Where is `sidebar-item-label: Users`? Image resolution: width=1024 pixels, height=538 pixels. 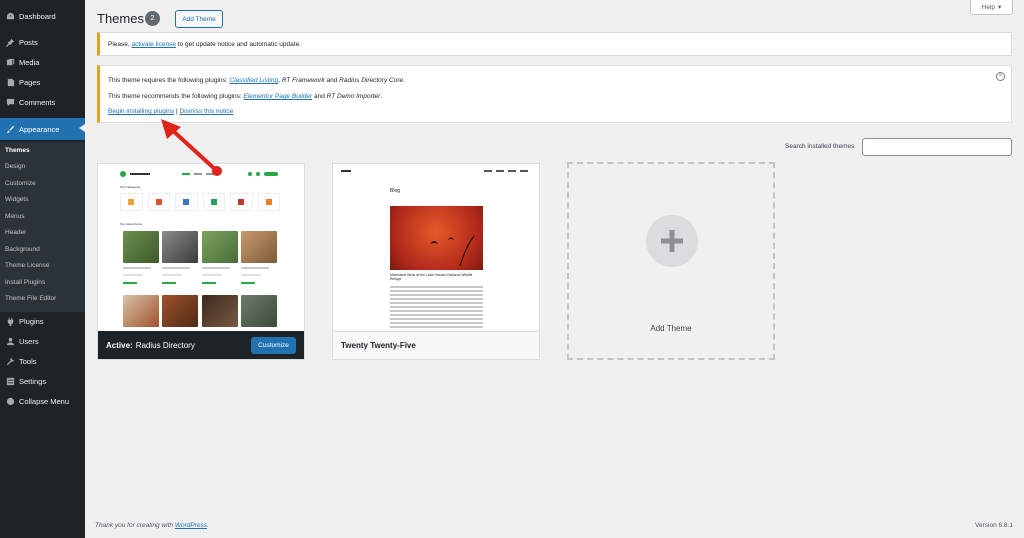 sidebar-item-label: Users is located at coordinates (29, 341).